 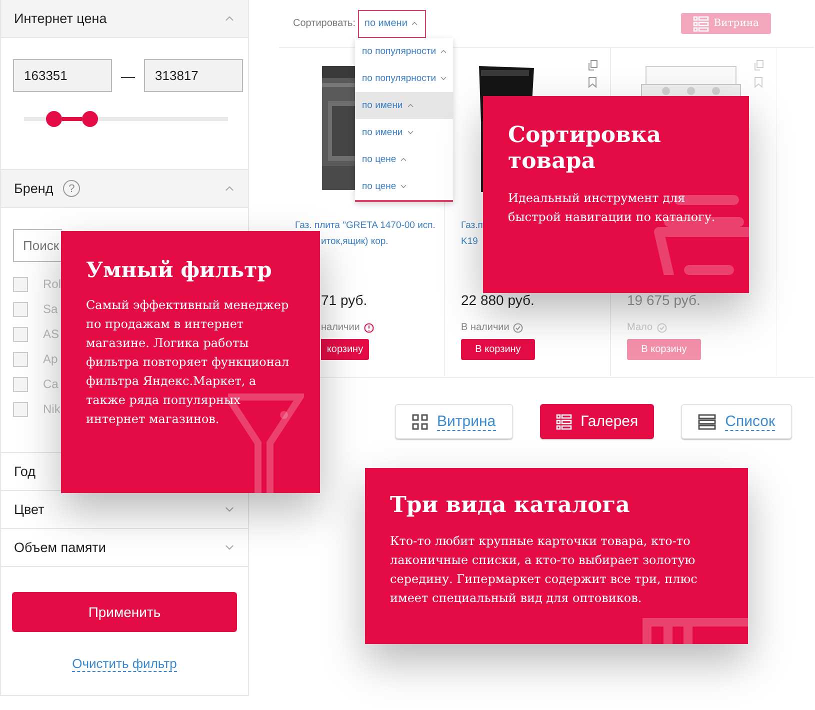 What do you see at coordinates (469, 242) in the screenshot?
I see `product-title: K19` at bounding box center [469, 242].